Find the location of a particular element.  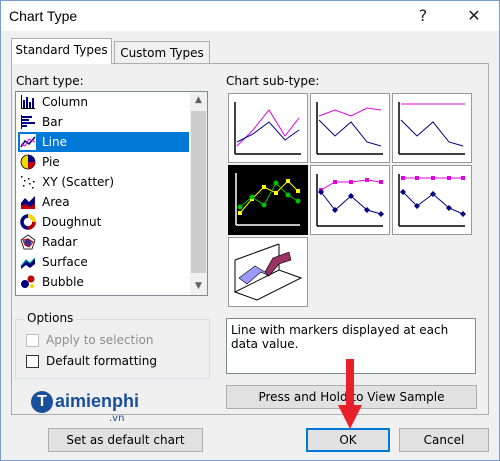

list-item-area: Area is located at coordinates (103, 202).